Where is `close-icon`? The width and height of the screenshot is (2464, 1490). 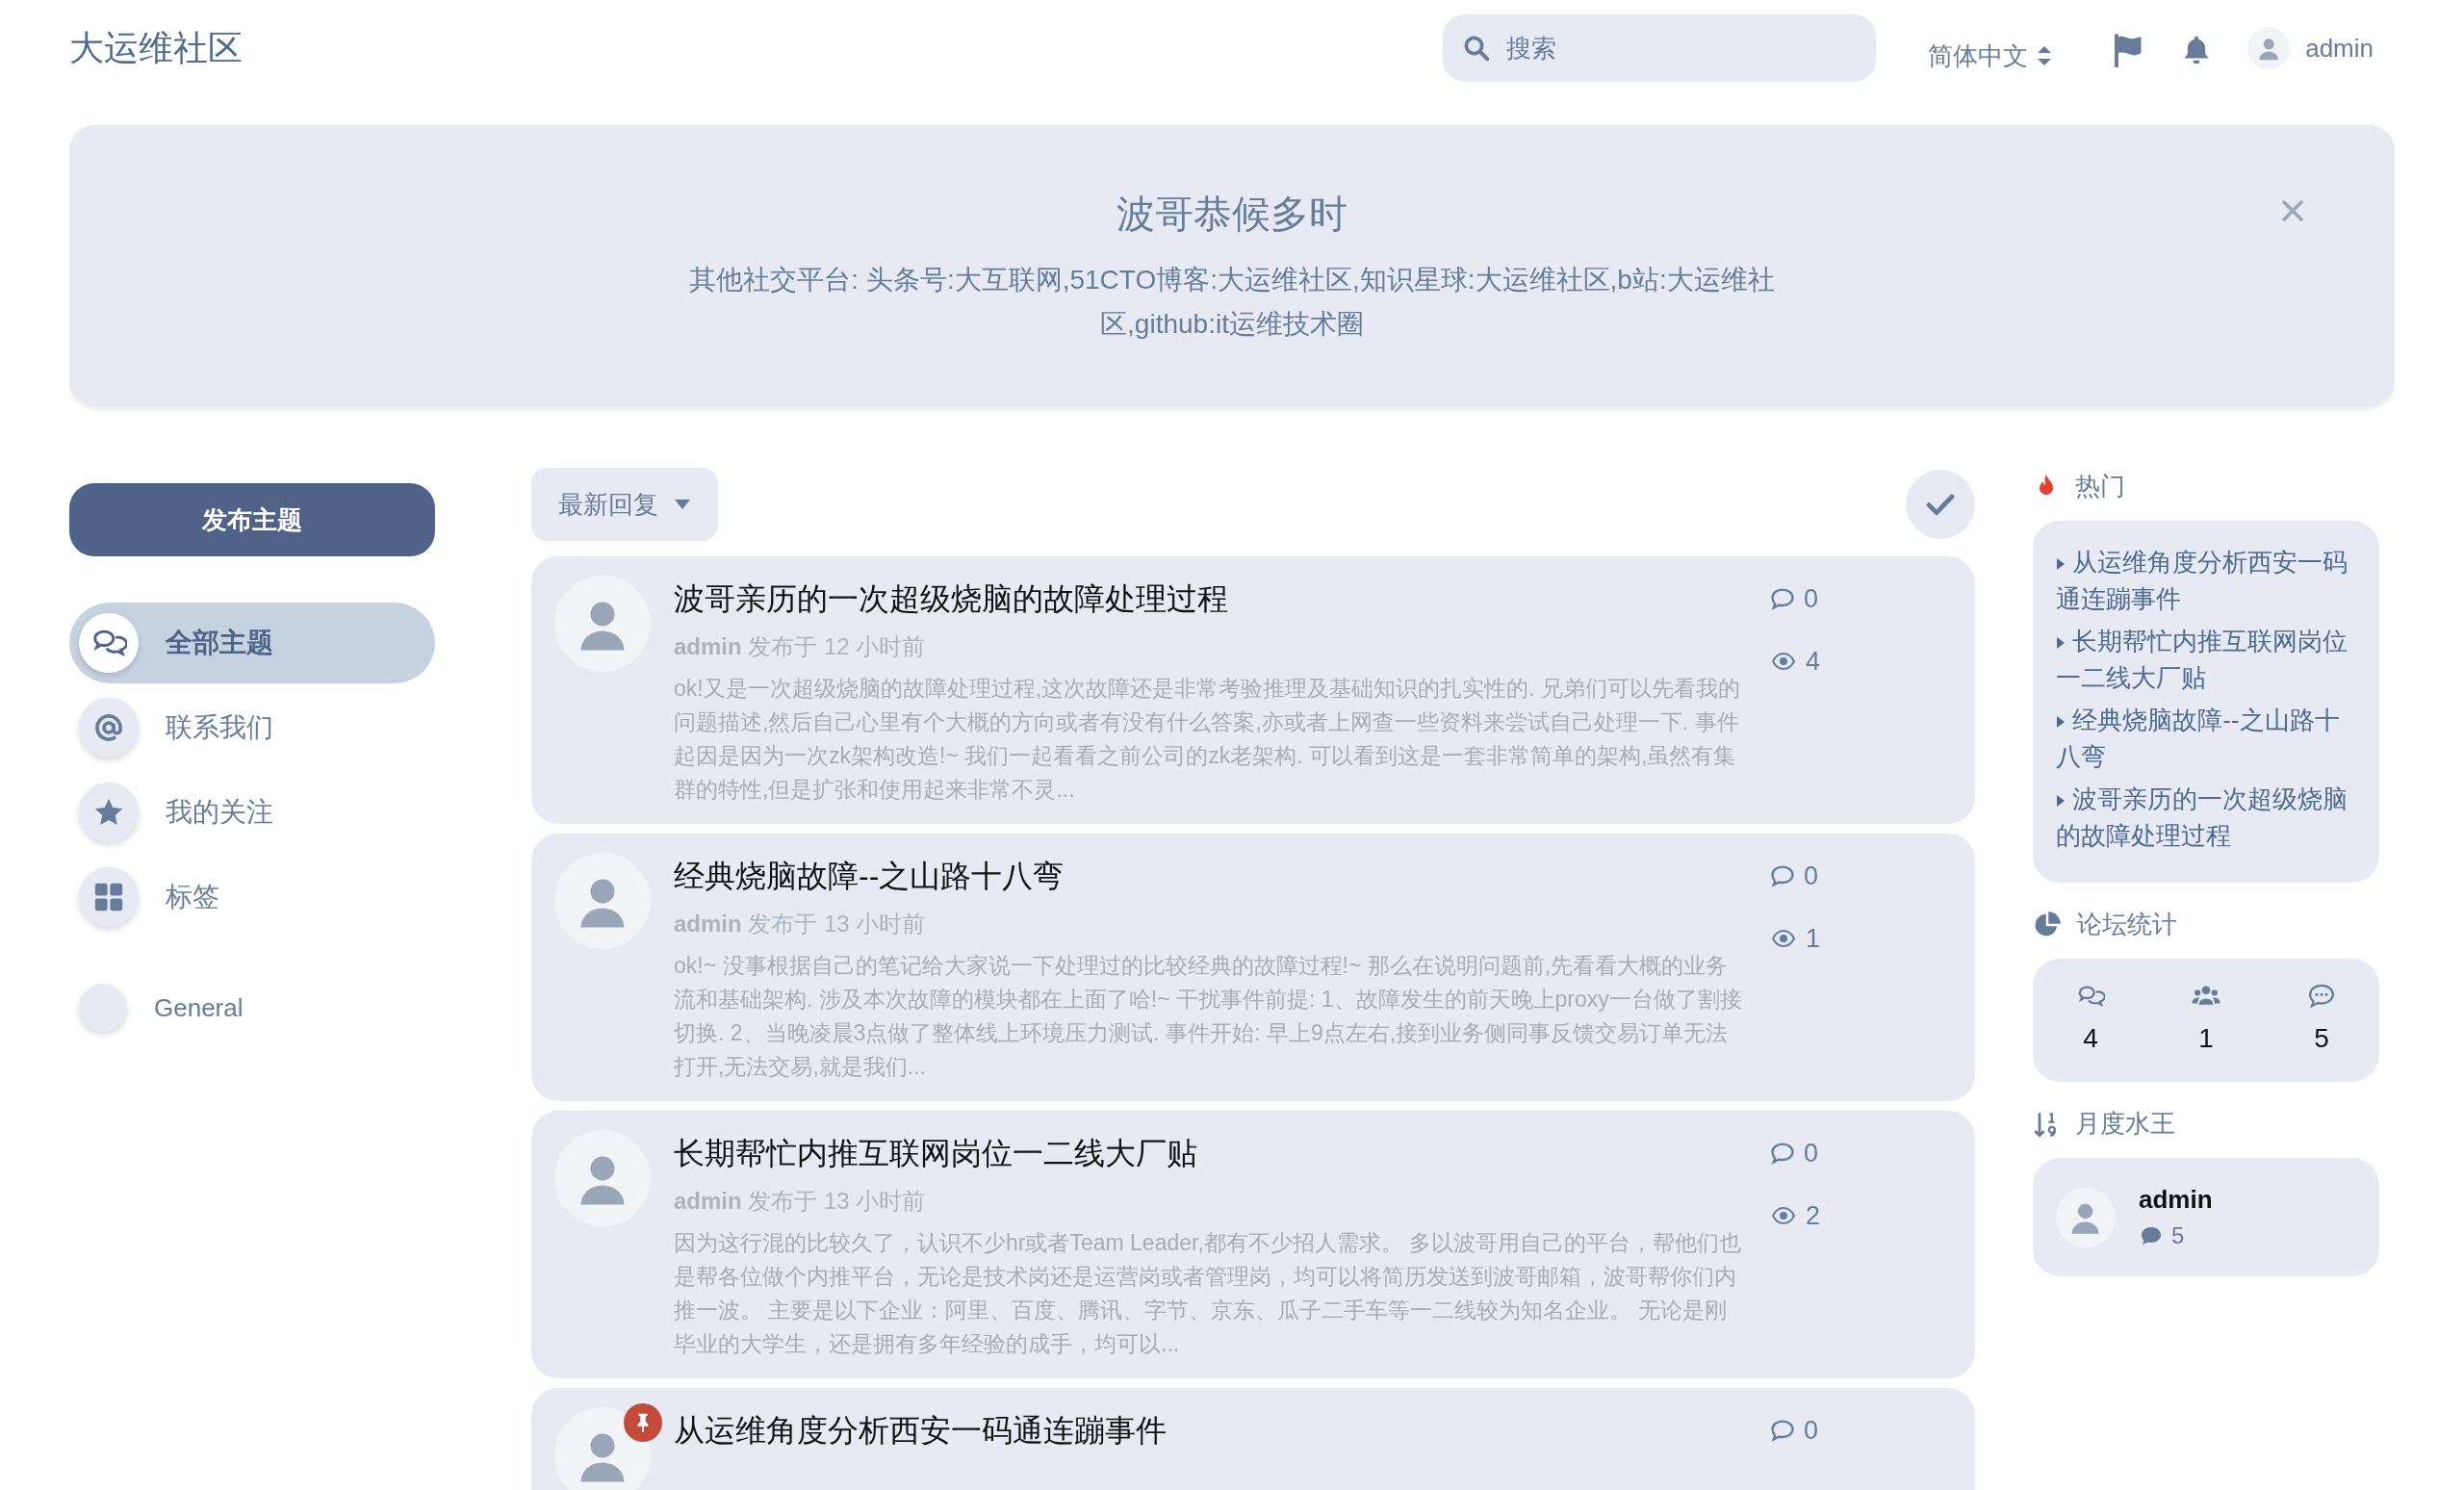 close-icon is located at coordinates (2292, 210).